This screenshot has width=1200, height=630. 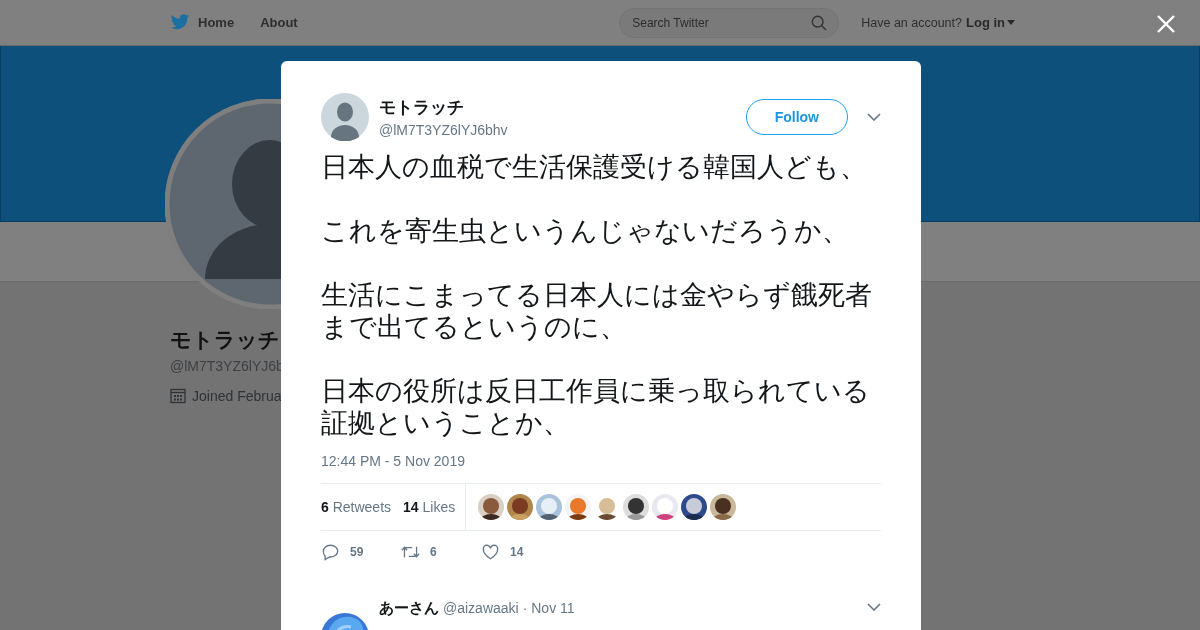 I want to click on joined-date: Joined Februa, so click(x=237, y=396).